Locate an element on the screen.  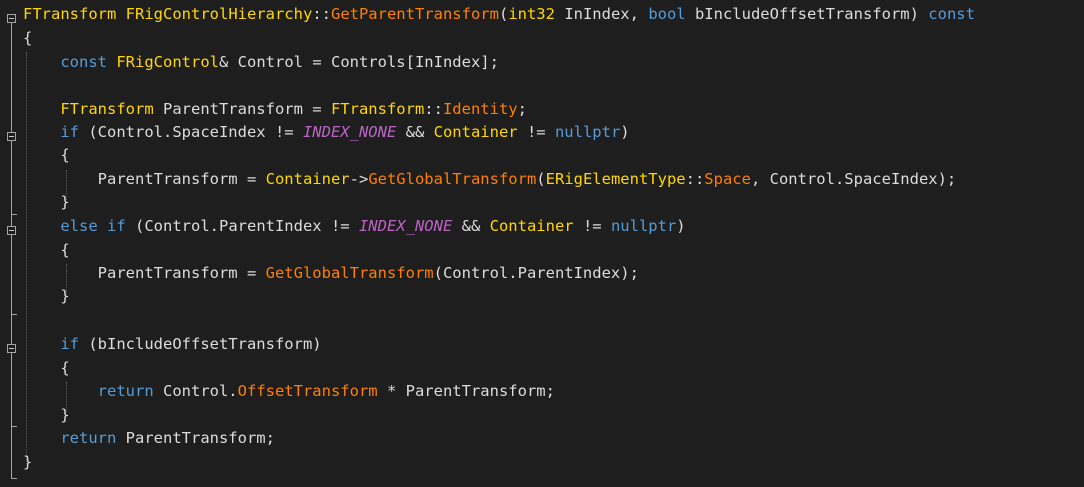
fold-gutter is located at coordinates (11, 243).